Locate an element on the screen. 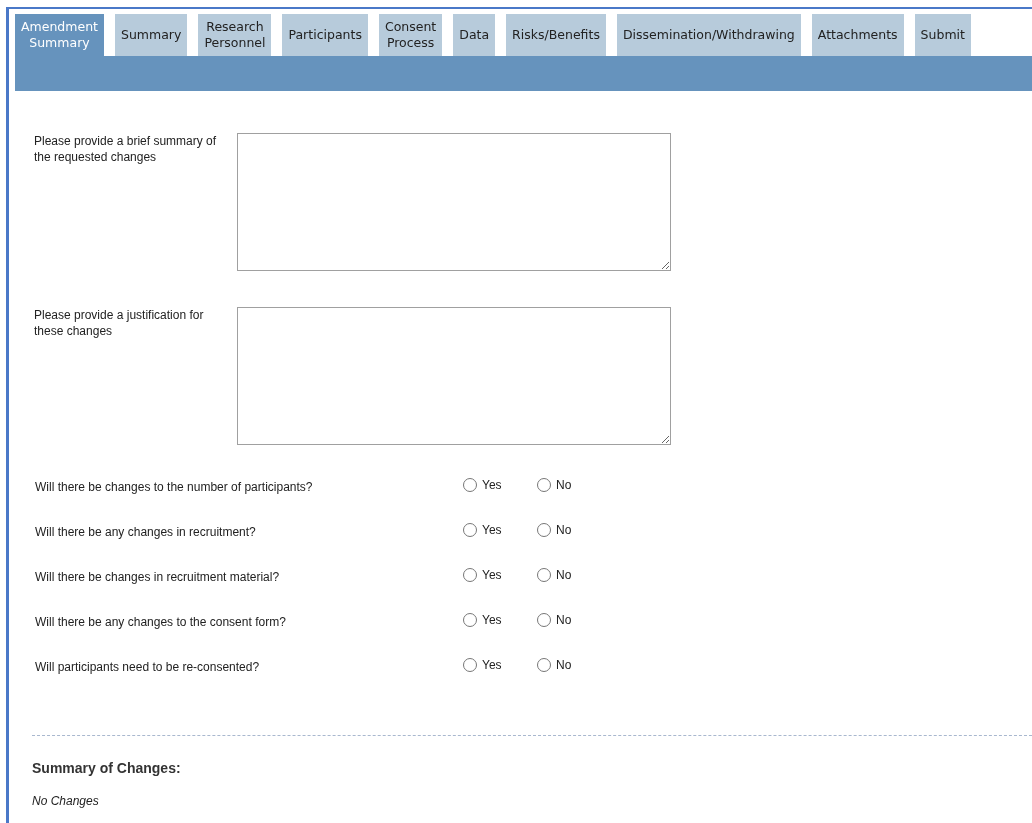  question-text: Will there be any changes in recruitment? is located at coordinates (146, 532).